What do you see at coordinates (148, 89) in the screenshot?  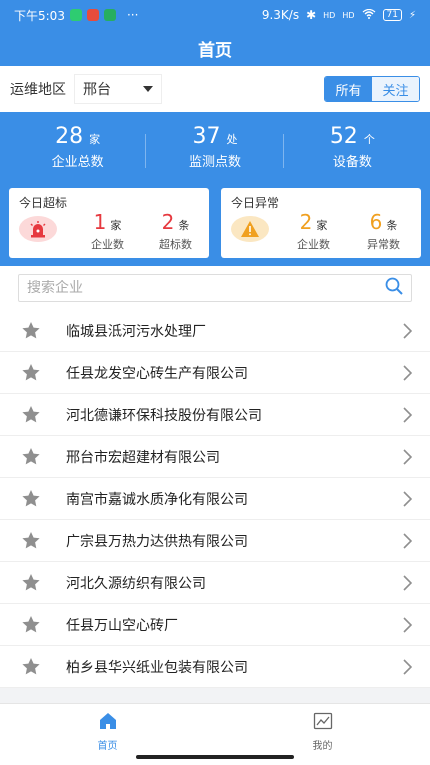 I see `chevron-down-icon` at bounding box center [148, 89].